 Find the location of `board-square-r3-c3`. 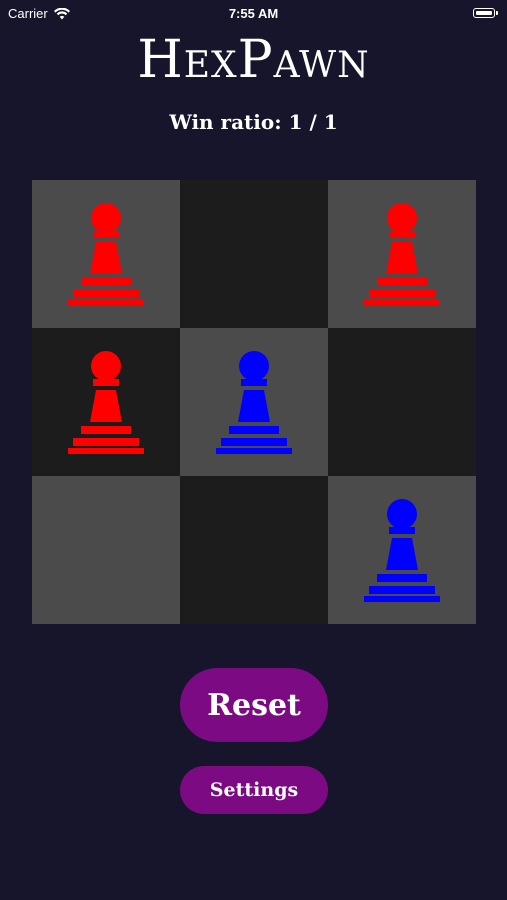

board-square-r3-c3 is located at coordinates (402, 550).